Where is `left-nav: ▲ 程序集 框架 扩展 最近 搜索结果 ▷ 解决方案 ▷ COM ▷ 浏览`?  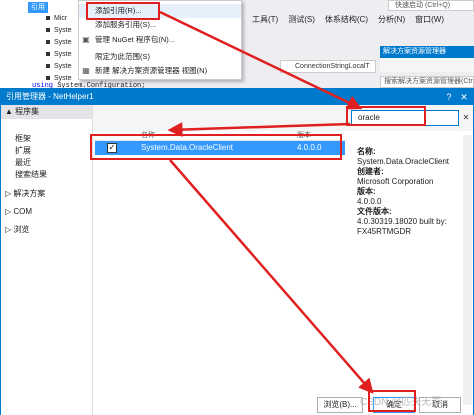
left-nav: ▲ 程序集 框架 扩展 最近 搜索结果 ▷ 解决方案 ▷ COM ▷ 浏览 is located at coordinates (47, 260).